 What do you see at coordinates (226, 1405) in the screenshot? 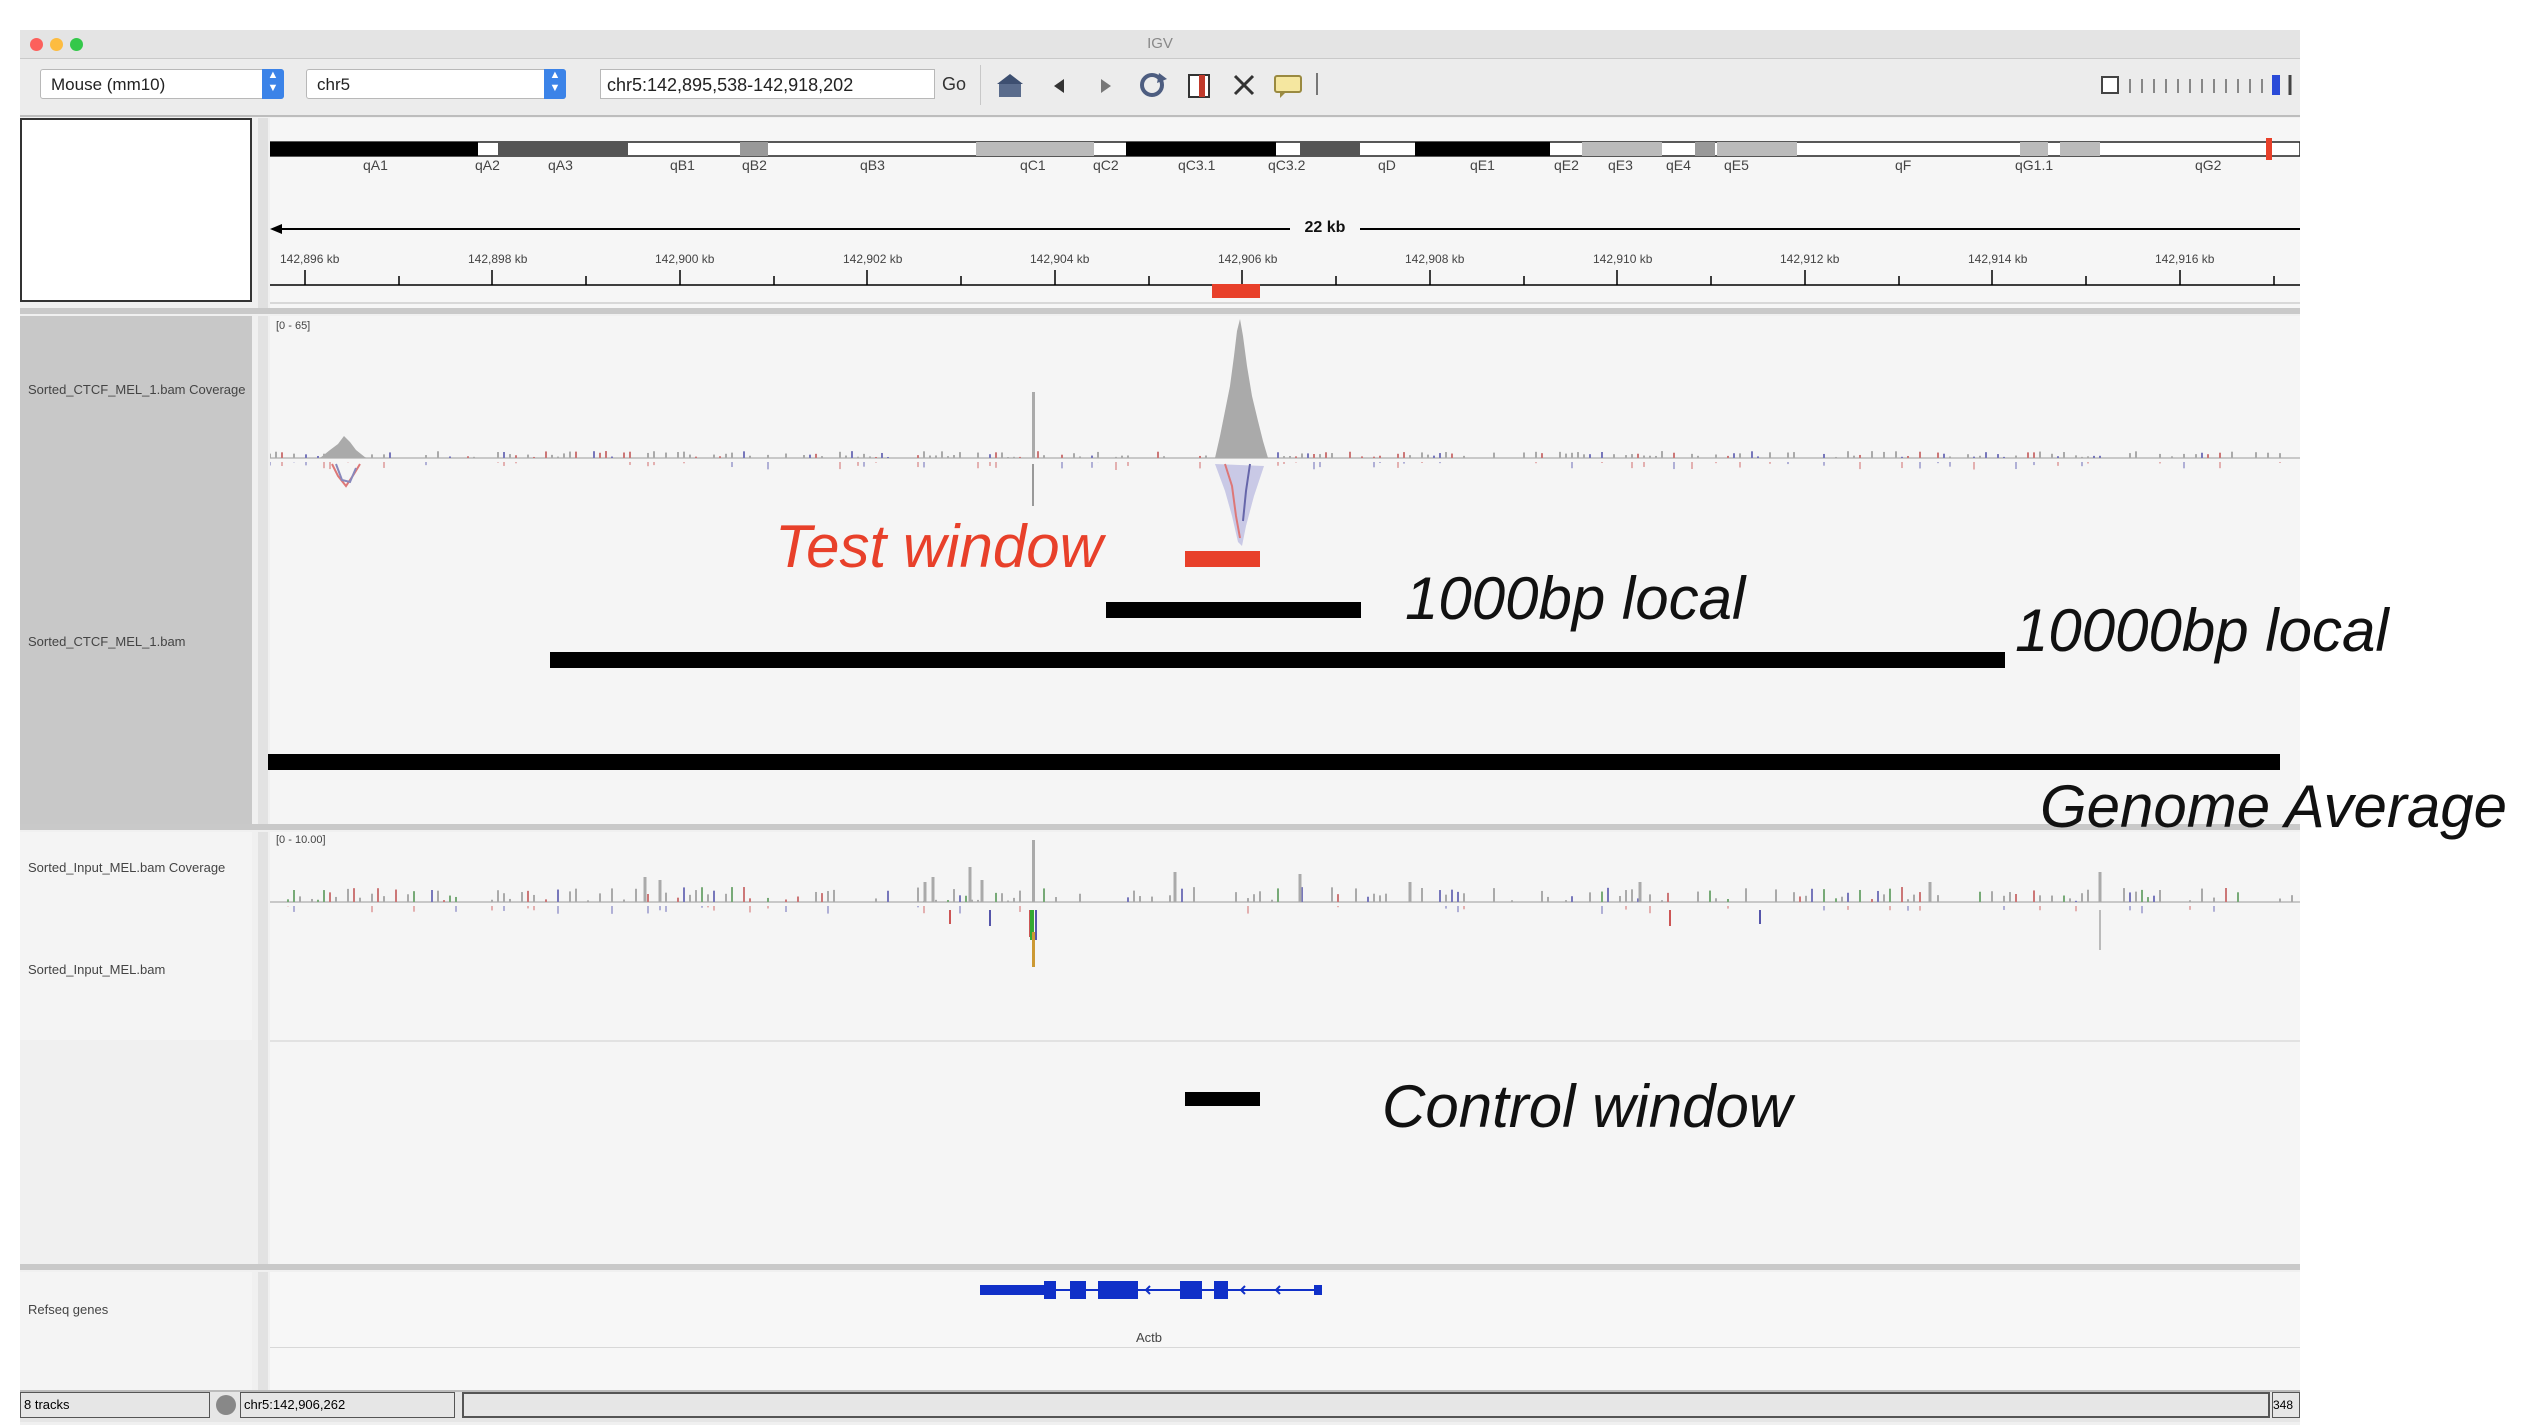
I see `status-indicator-icon` at bounding box center [226, 1405].